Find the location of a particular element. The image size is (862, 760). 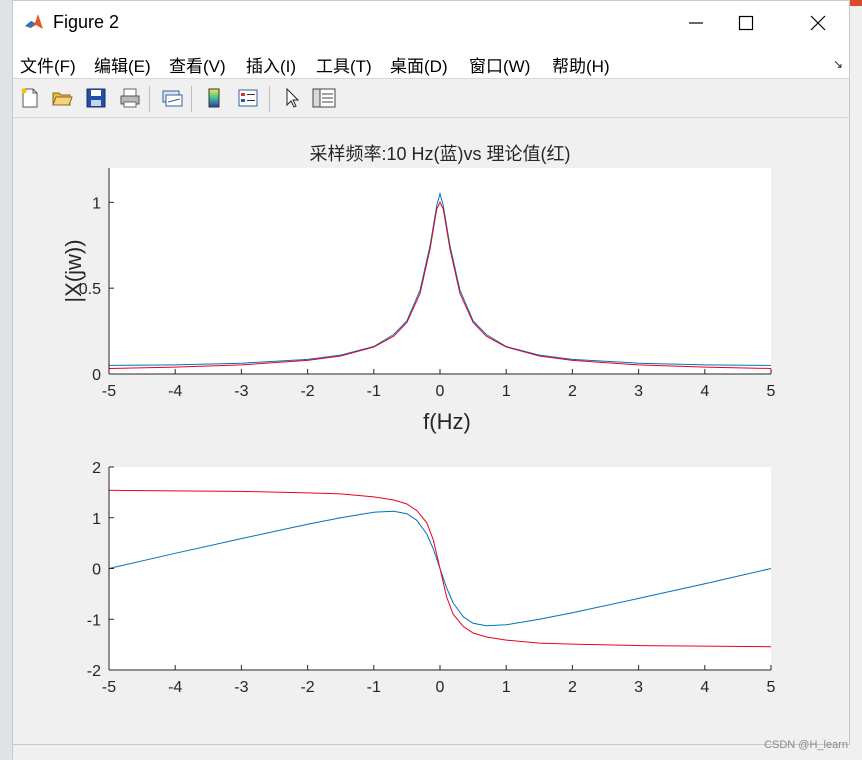

magnitude-xtick-label: -1 is located at coordinates (374, 391).